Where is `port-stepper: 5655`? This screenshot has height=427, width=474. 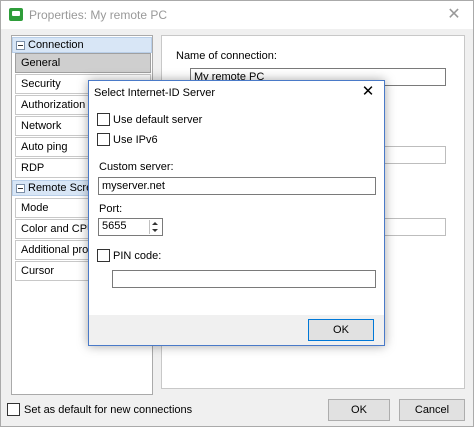
port-stepper: 5655 is located at coordinates (130, 227).